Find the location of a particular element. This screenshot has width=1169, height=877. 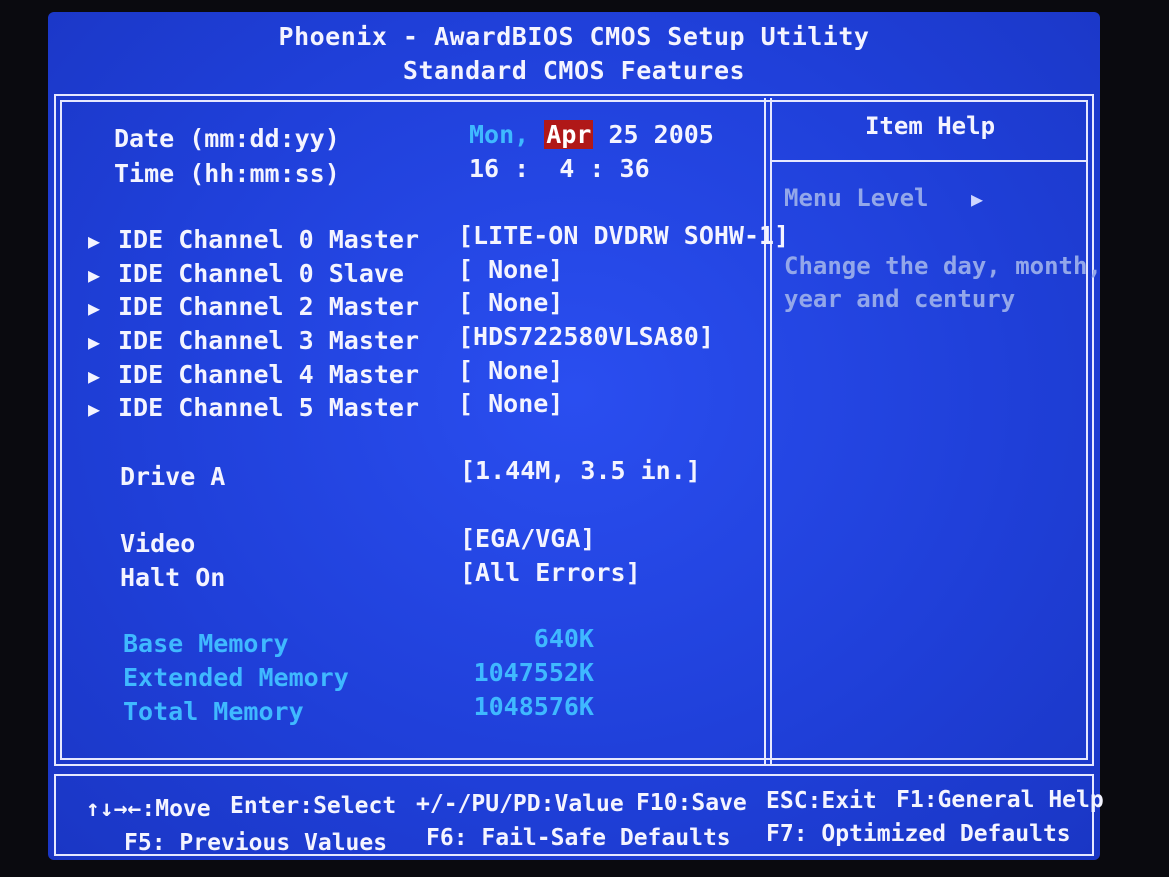

key-help: F1:General Help is located at coordinates (1000, 800).